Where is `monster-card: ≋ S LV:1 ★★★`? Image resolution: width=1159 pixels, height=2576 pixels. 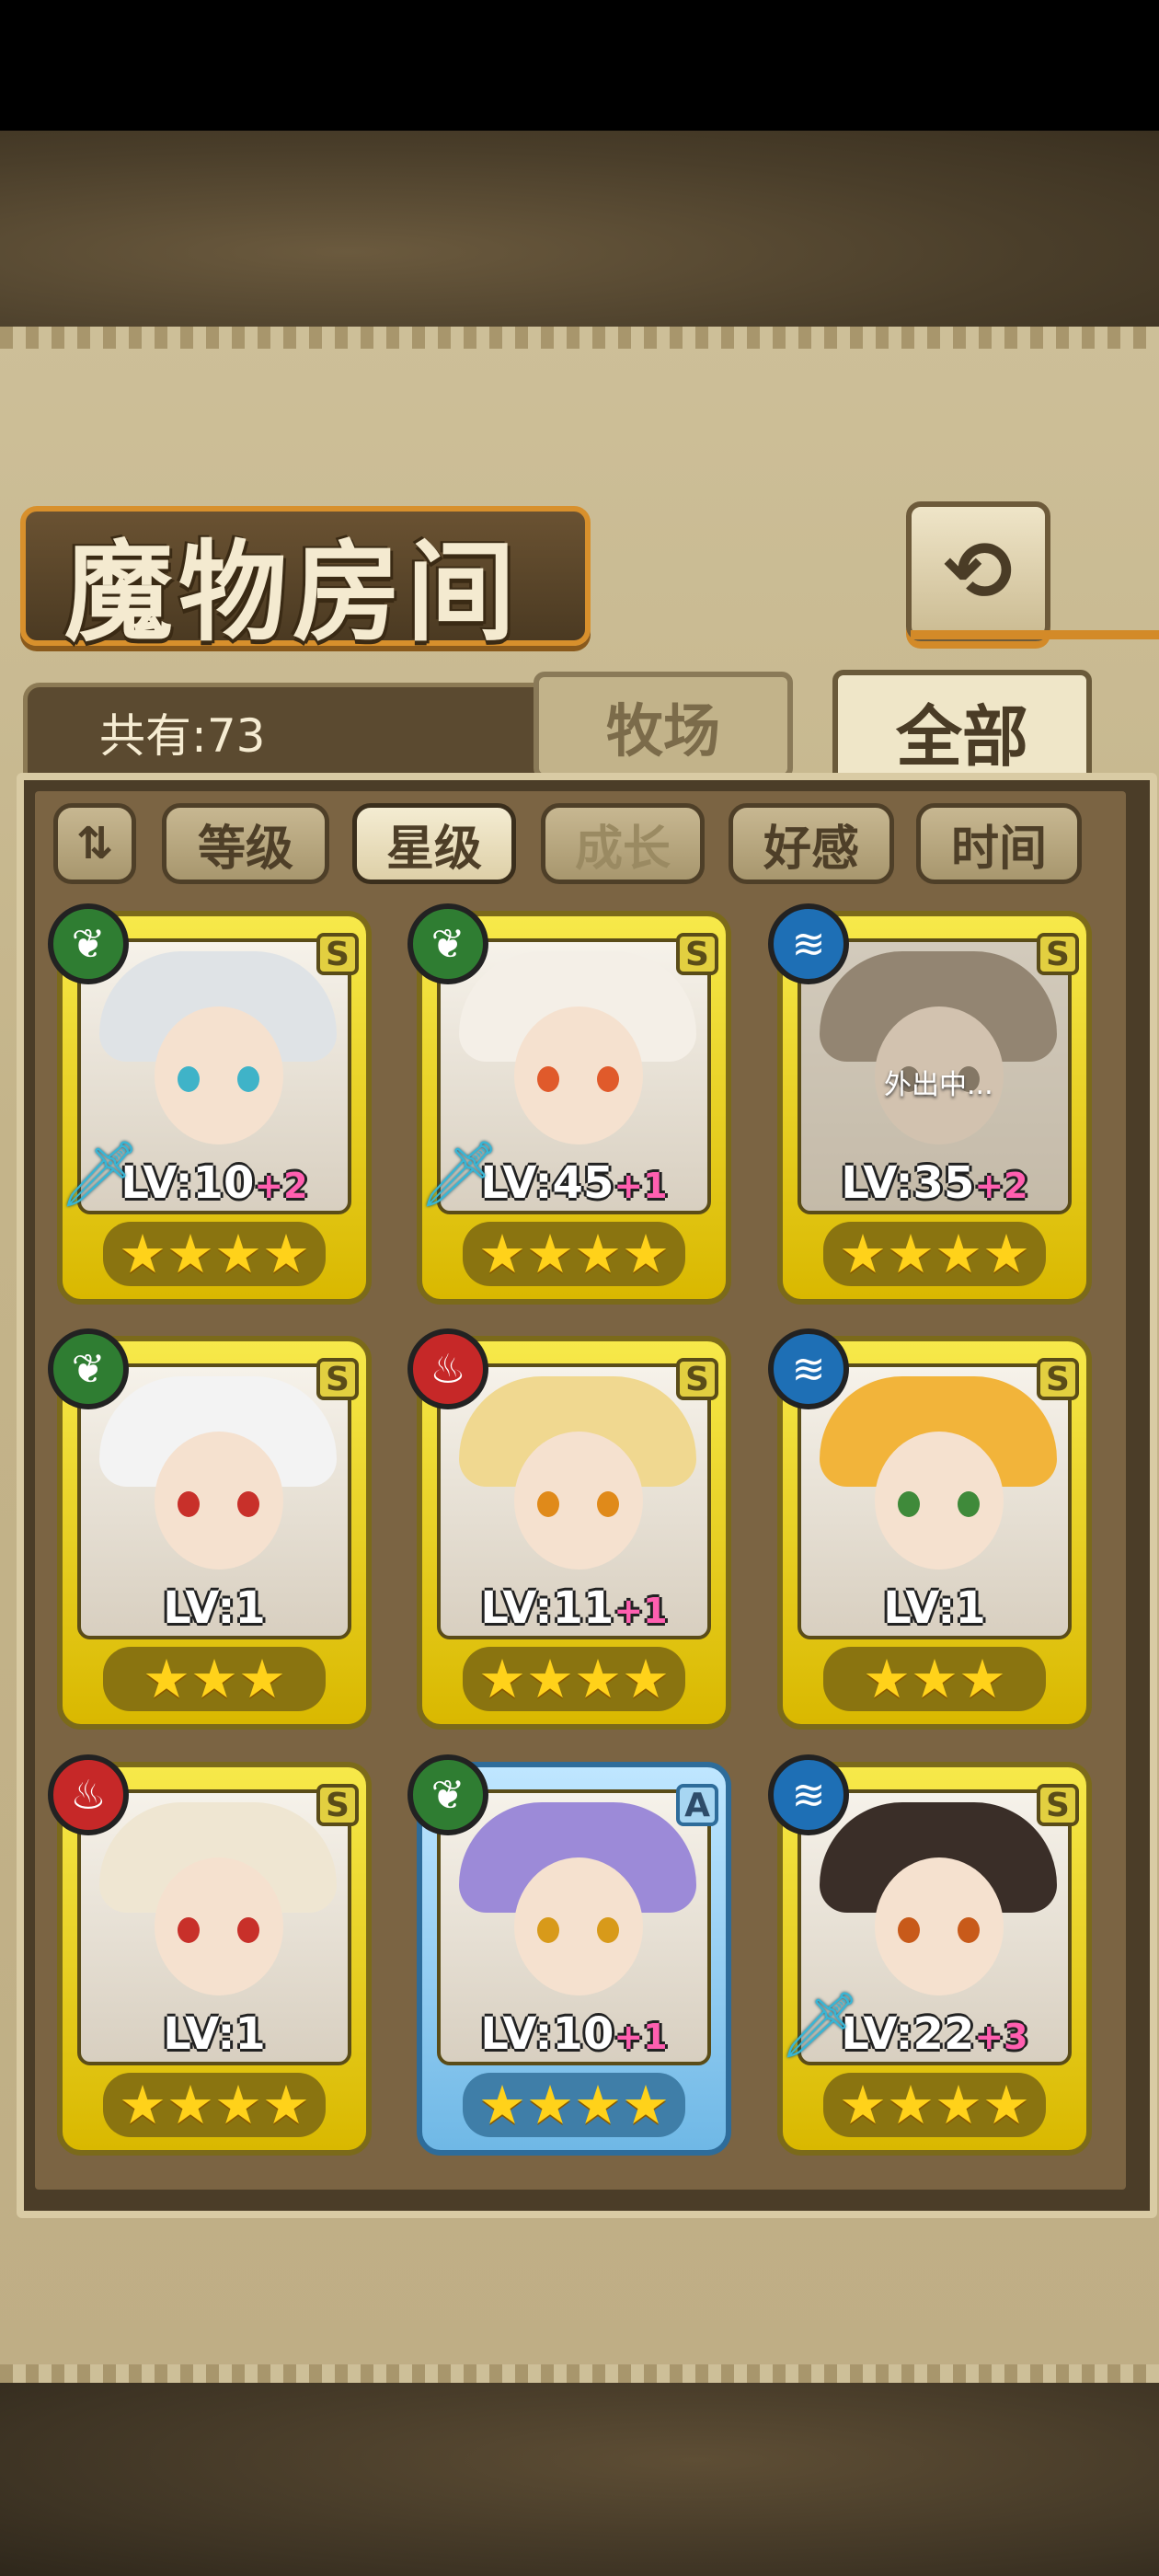
monster-card: ≋ S LV:1 ★★★ is located at coordinates (930, 1529).